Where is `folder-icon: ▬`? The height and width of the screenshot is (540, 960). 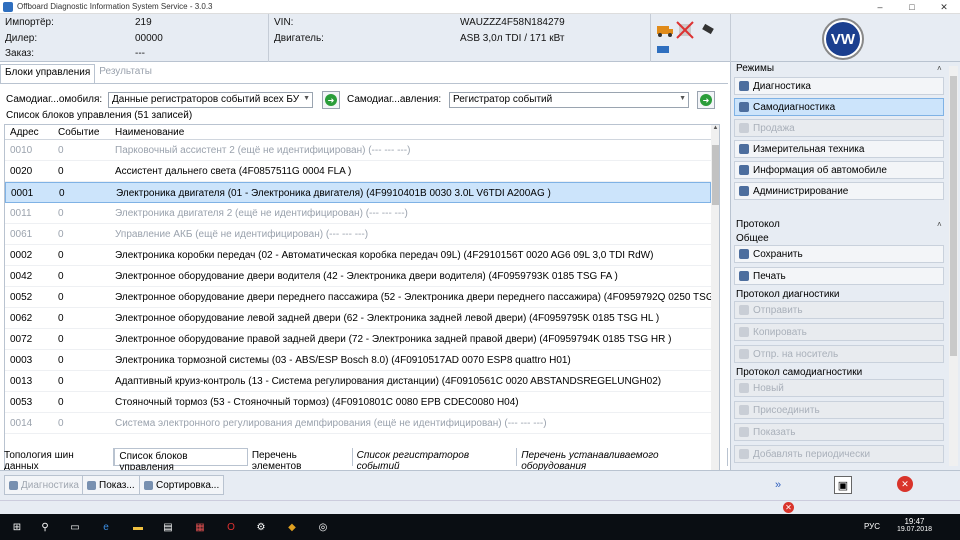
folder-icon: ▬ is located at coordinates (138, 527).